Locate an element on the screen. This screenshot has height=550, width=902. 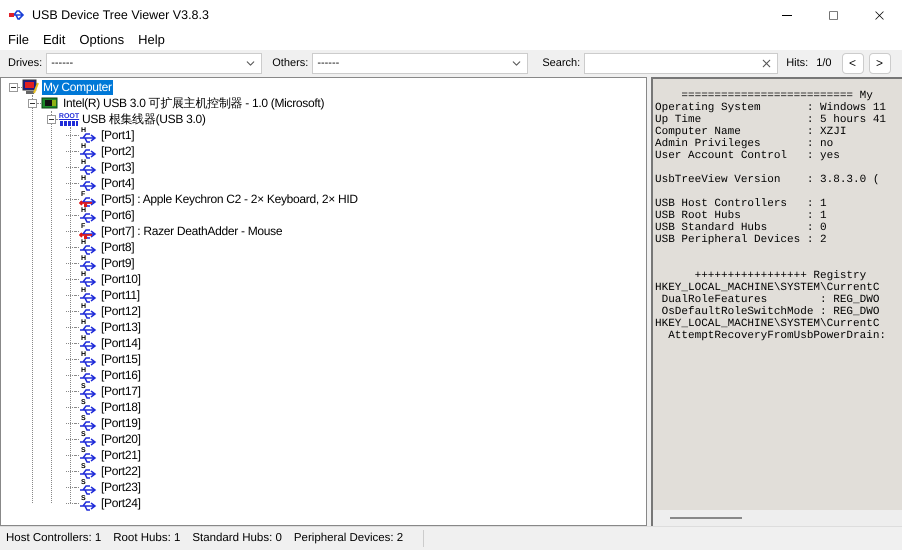
tree-item: [Port20] is located at coordinates (121, 439).